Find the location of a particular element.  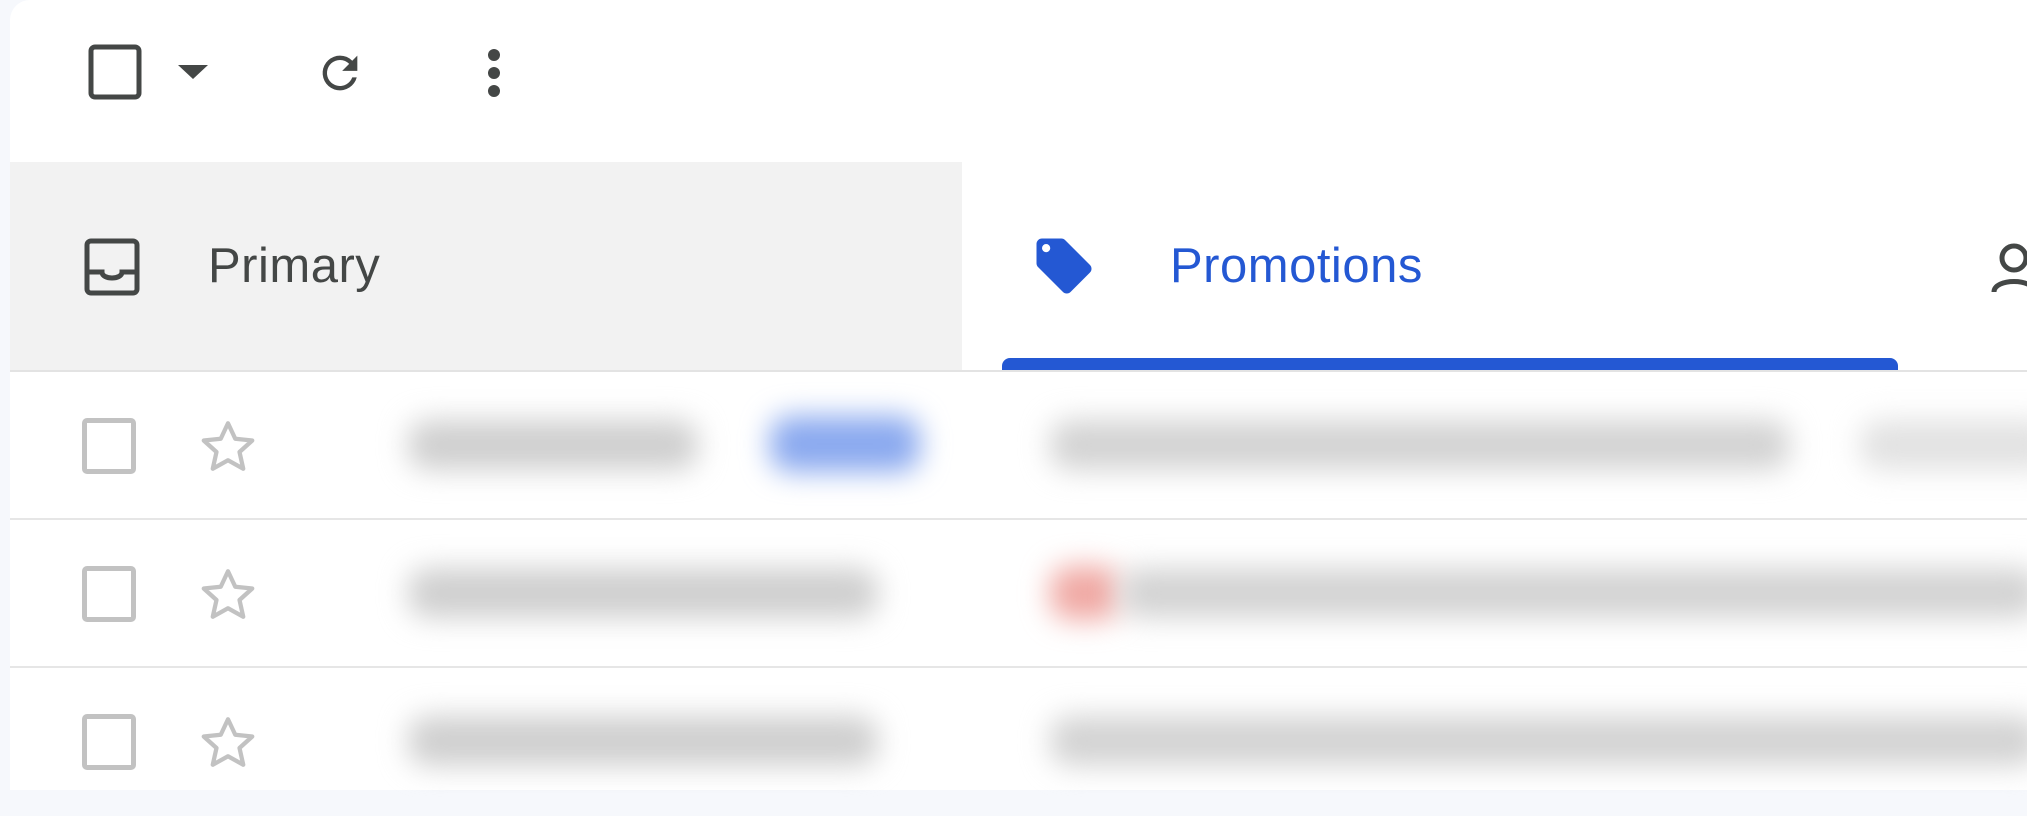

snippet-redacted is located at coordinates (1943, 445).